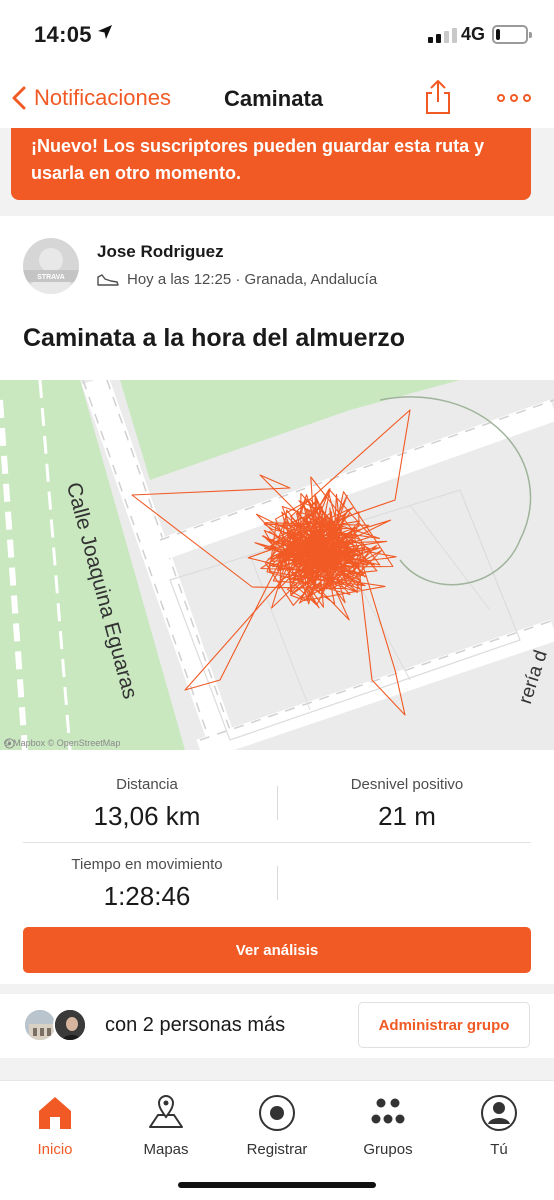 This screenshot has height=1200, width=554. Describe the element at coordinates (388, 1126) in the screenshot. I see `tab-grupos: Grupos` at that location.